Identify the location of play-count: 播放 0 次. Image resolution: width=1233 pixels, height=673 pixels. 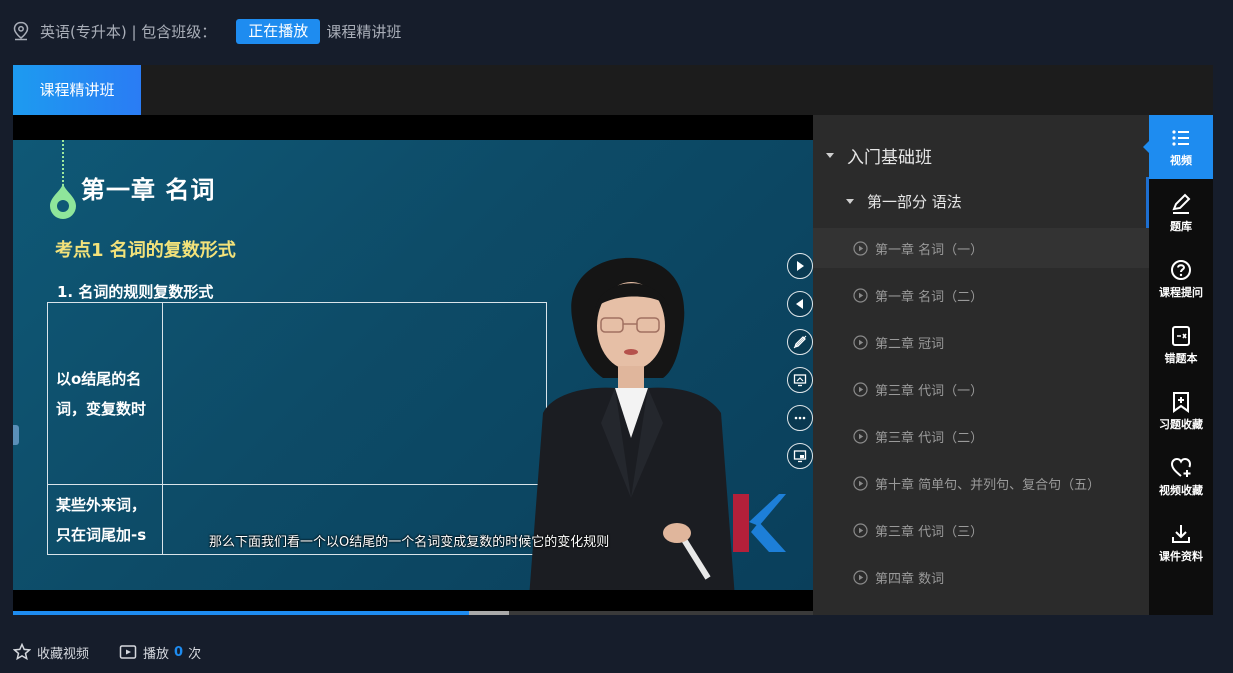
(160, 652).